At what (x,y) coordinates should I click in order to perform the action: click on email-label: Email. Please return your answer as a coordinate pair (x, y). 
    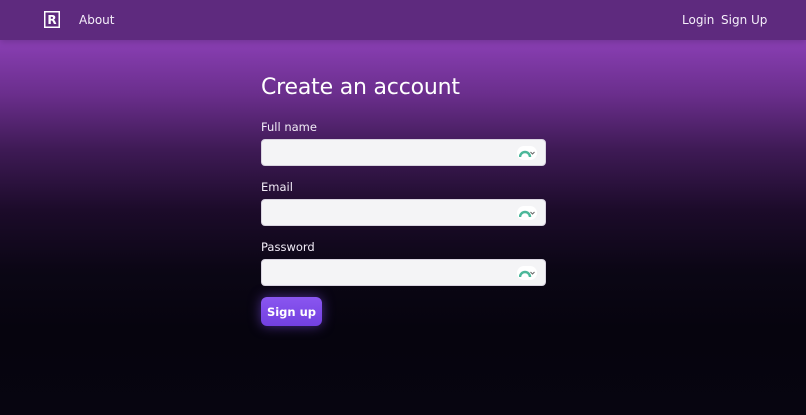
    Looking at the image, I should click on (277, 187).